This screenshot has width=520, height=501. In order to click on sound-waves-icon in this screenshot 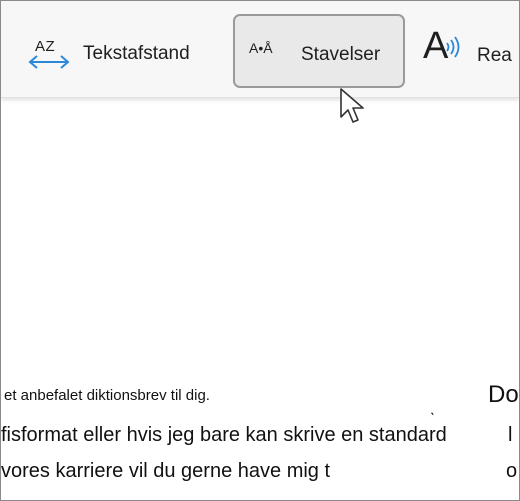, I will do `click(453, 47)`.